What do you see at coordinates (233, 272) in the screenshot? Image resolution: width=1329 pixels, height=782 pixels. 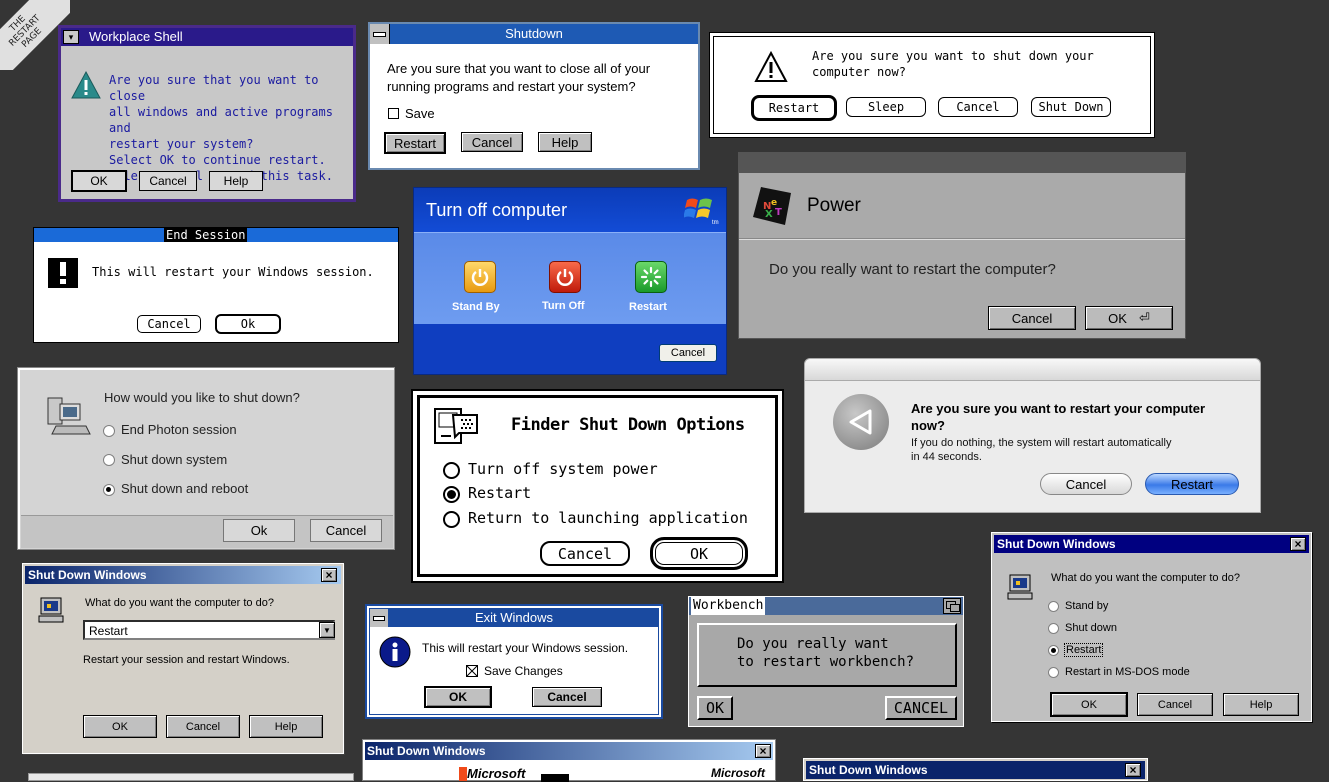 I see `end-session-message: This will restart your Windows session.` at bounding box center [233, 272].